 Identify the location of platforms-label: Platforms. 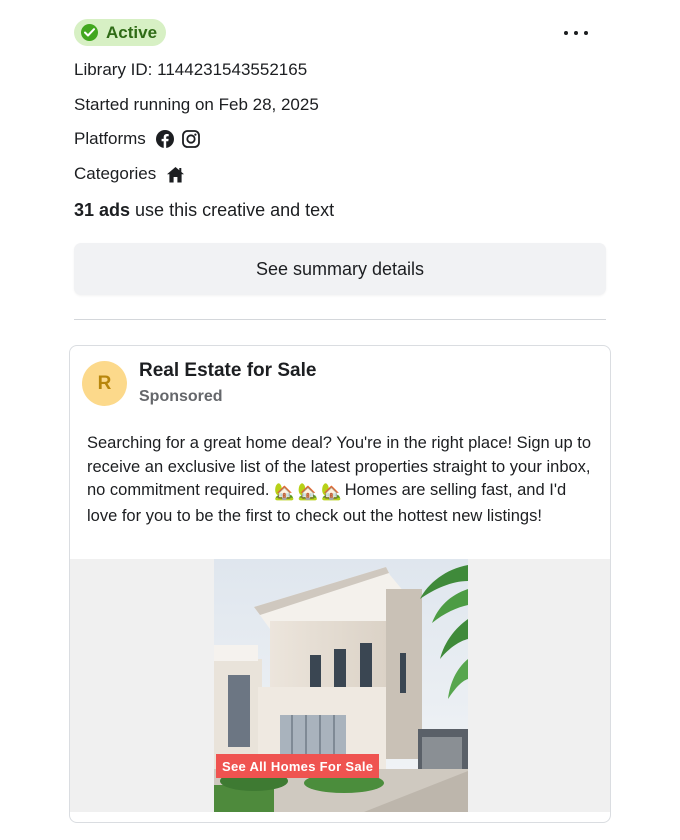
(110, 138).